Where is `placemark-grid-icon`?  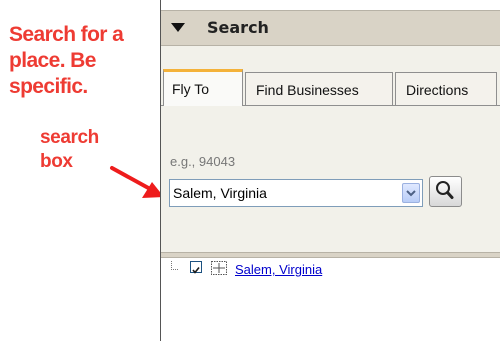 placemark-grid-icon is located at coordinates (219, 268).